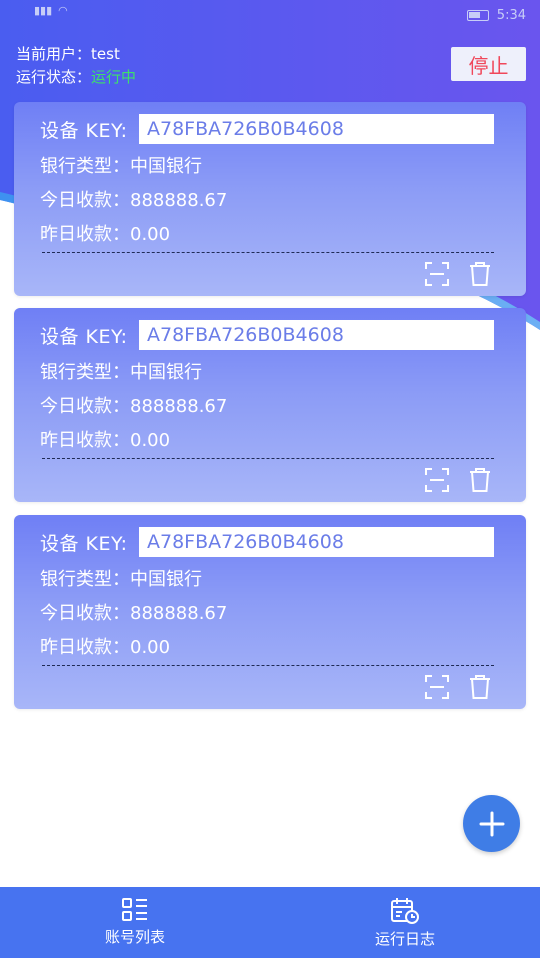 This screenshot has width=540, height=958. What do you see at coordinates (488, 64) in the screenshot?
I see `stop-button: 停止` at bounding box center [488, 64].